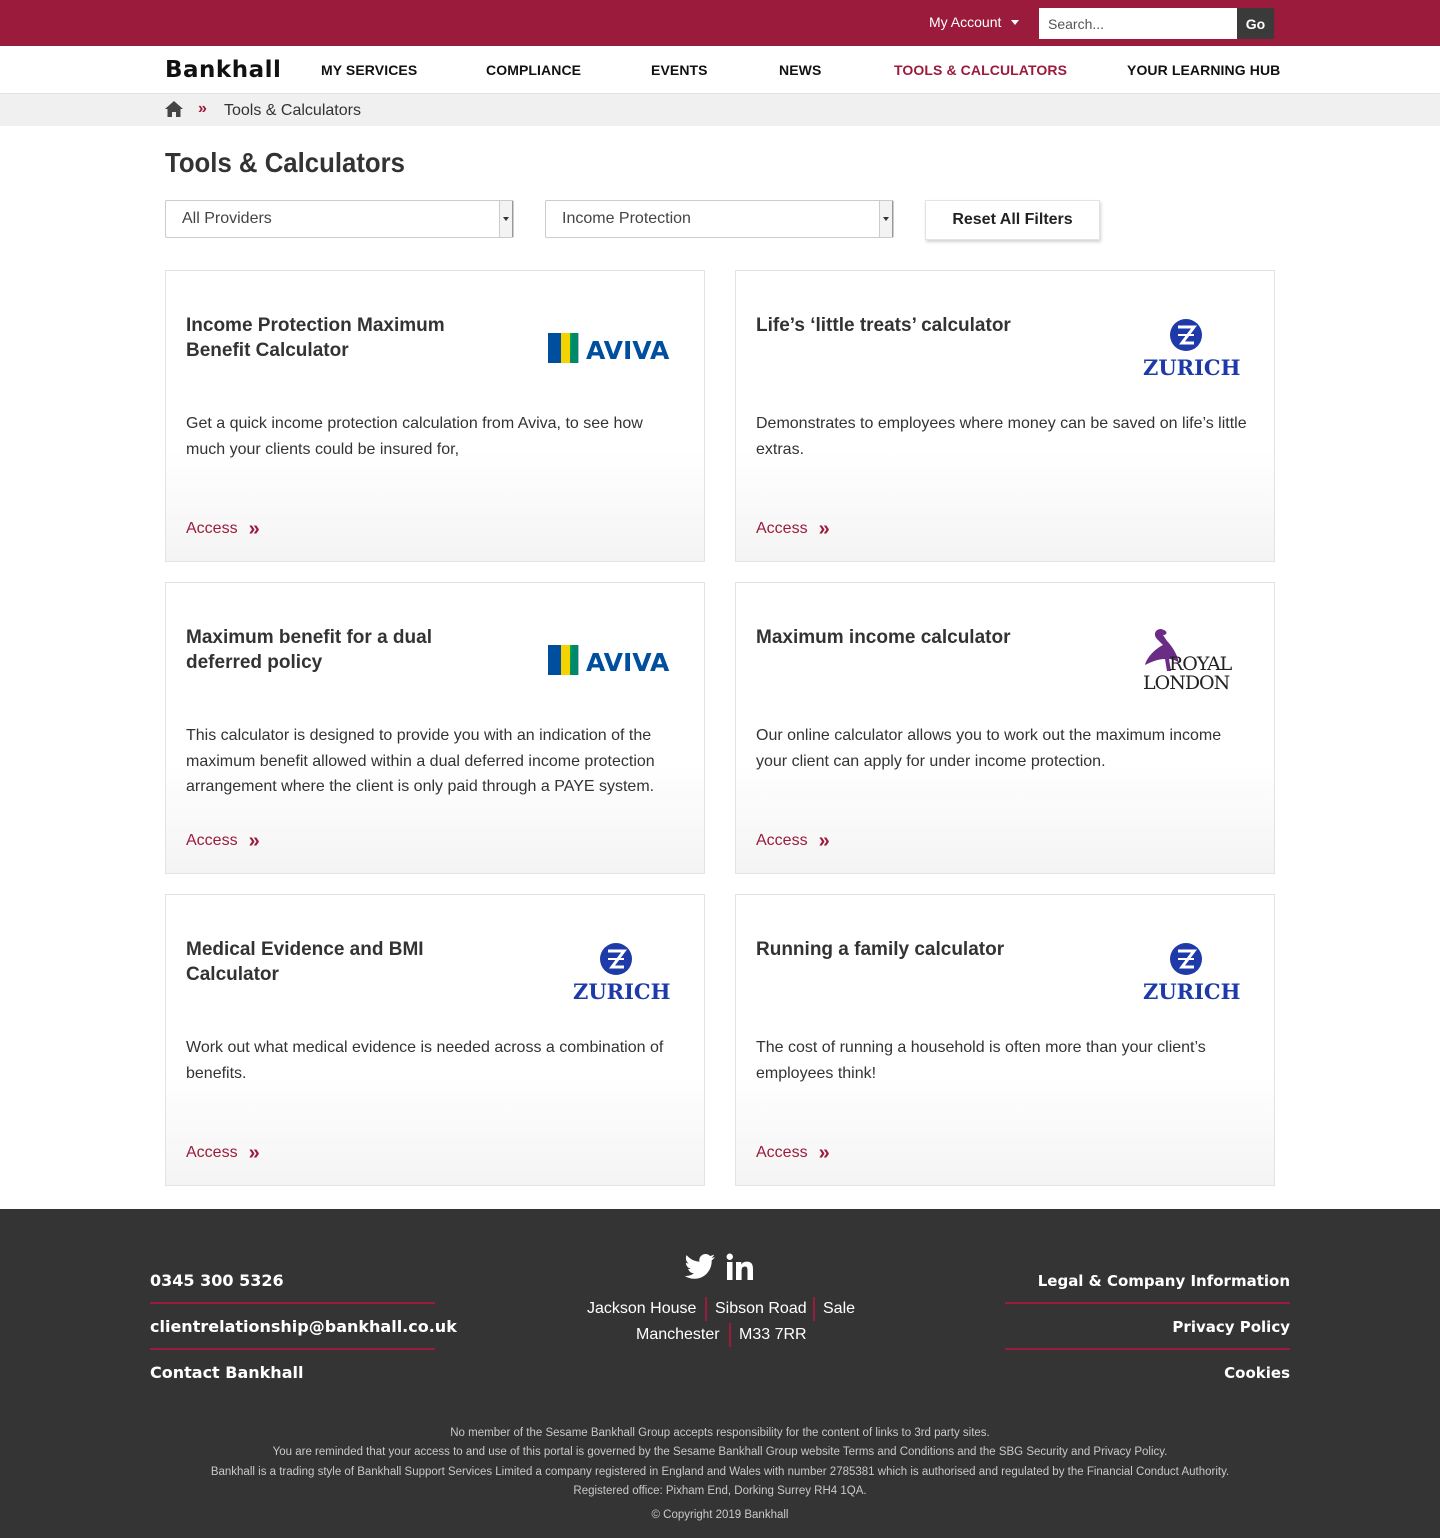 This screenshot has height=1538, width=1440. I want to click on footer-cookies-link: Cookies, so click(1147, 1373).